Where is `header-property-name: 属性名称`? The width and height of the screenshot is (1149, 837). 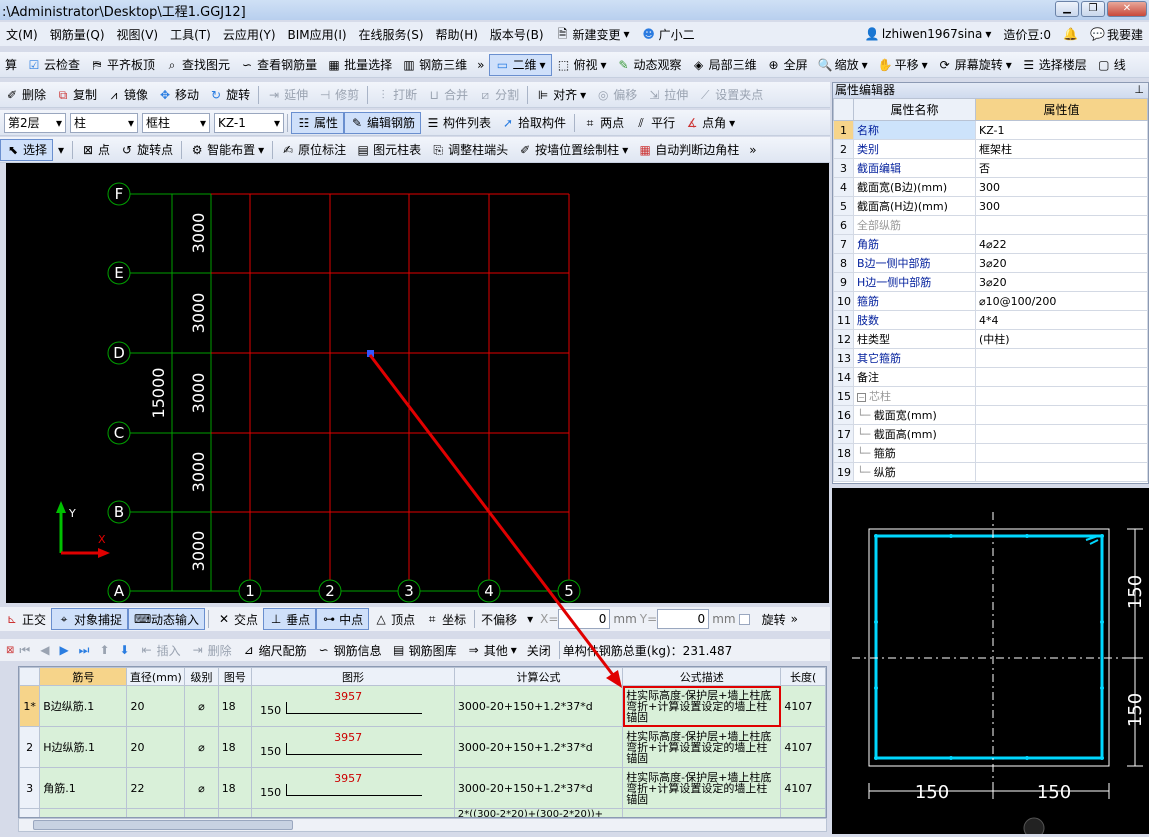 header-property-name: 属性名称 is located at coordinates (914, 109).